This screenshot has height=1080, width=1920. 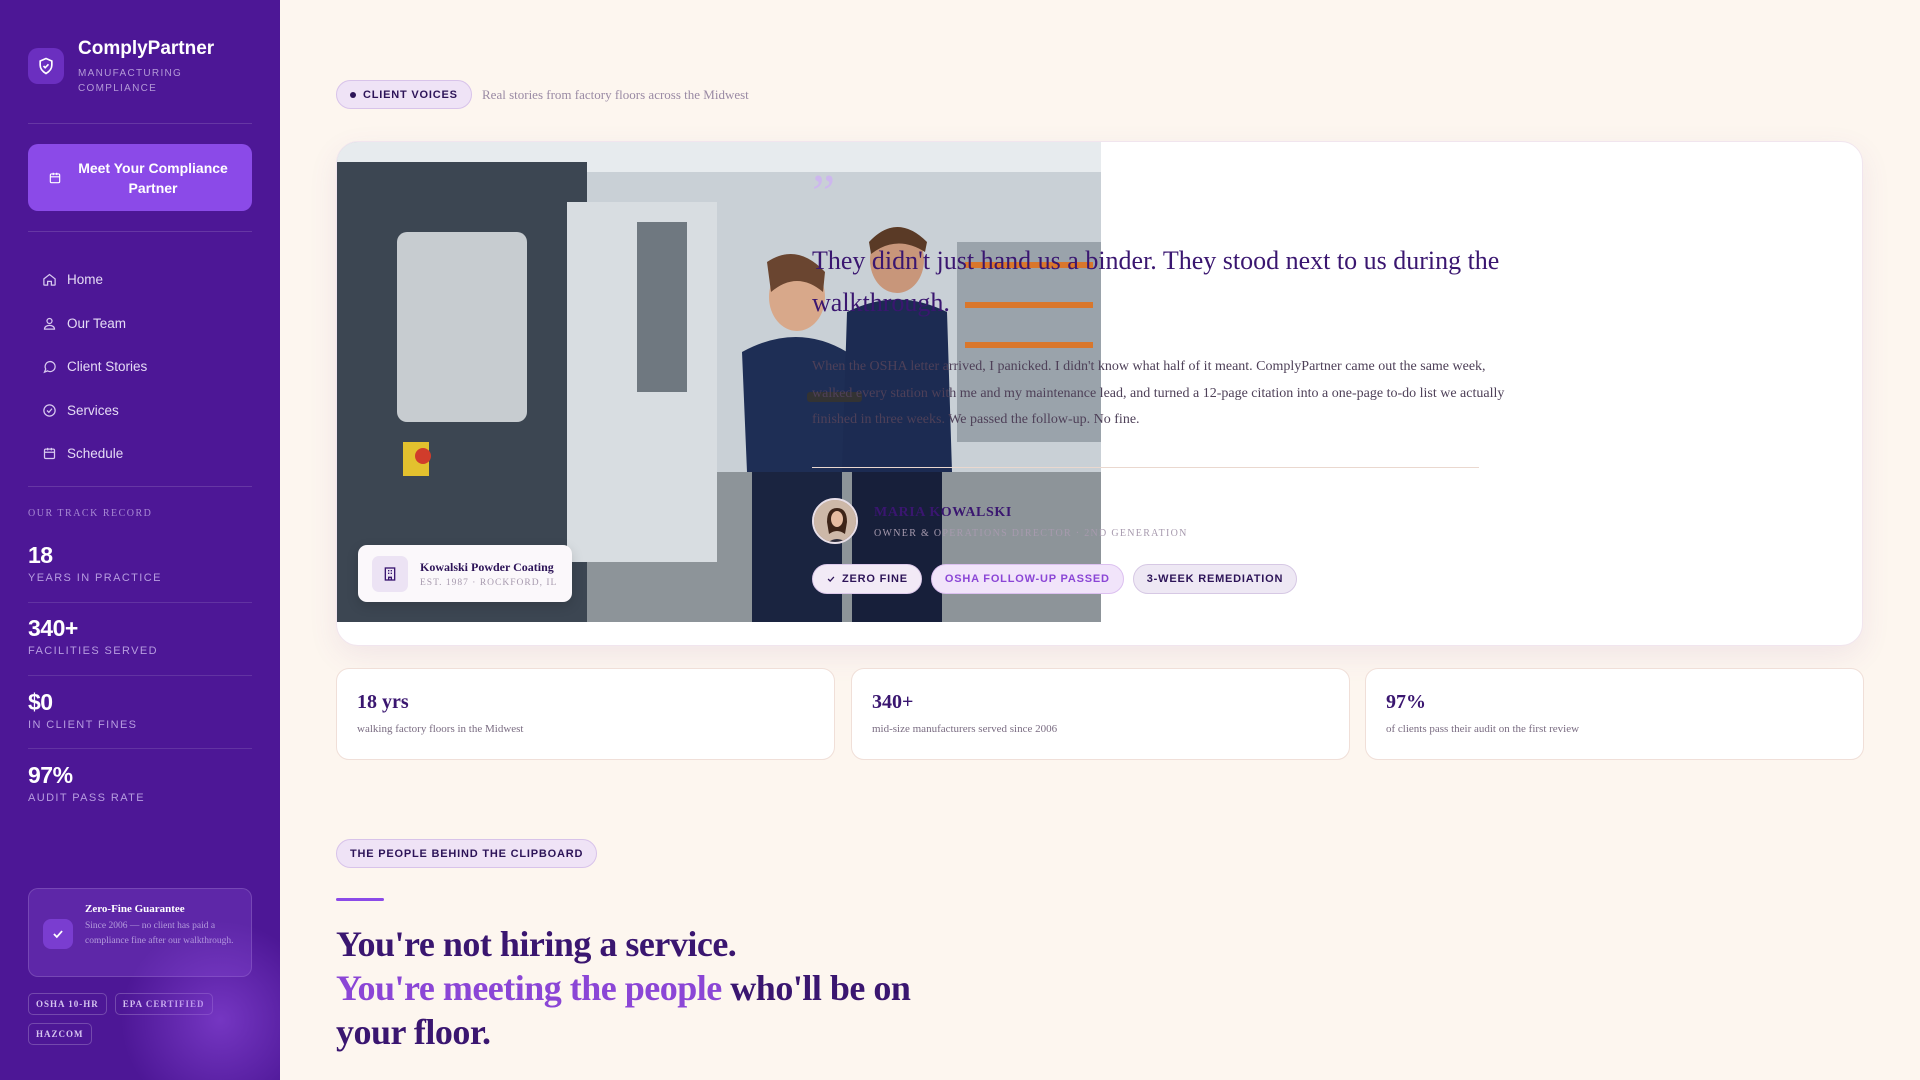 I want to click on tag-zero-fine: ZERO FINE, so click(x=867, y=579).